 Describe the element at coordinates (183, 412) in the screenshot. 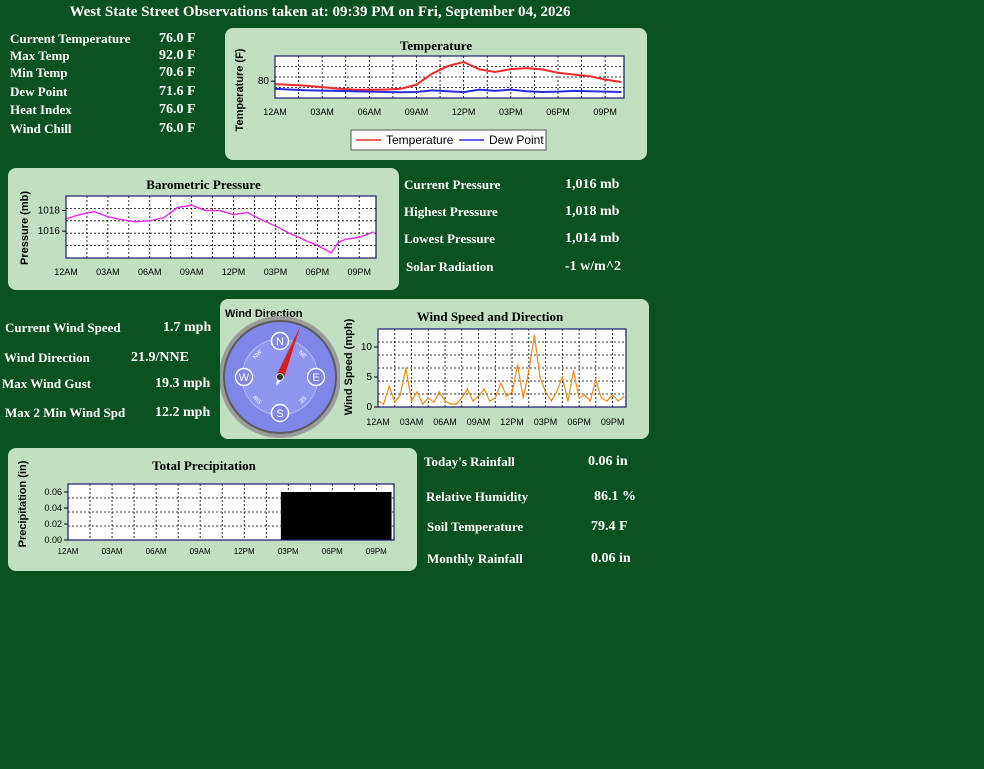

I see `stat-value: 12.2 mph` at that location.